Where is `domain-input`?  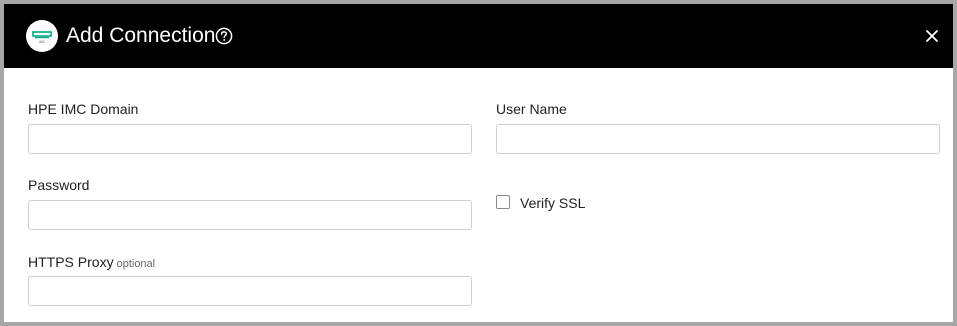 domain-input is located at coordinates (250, 139).